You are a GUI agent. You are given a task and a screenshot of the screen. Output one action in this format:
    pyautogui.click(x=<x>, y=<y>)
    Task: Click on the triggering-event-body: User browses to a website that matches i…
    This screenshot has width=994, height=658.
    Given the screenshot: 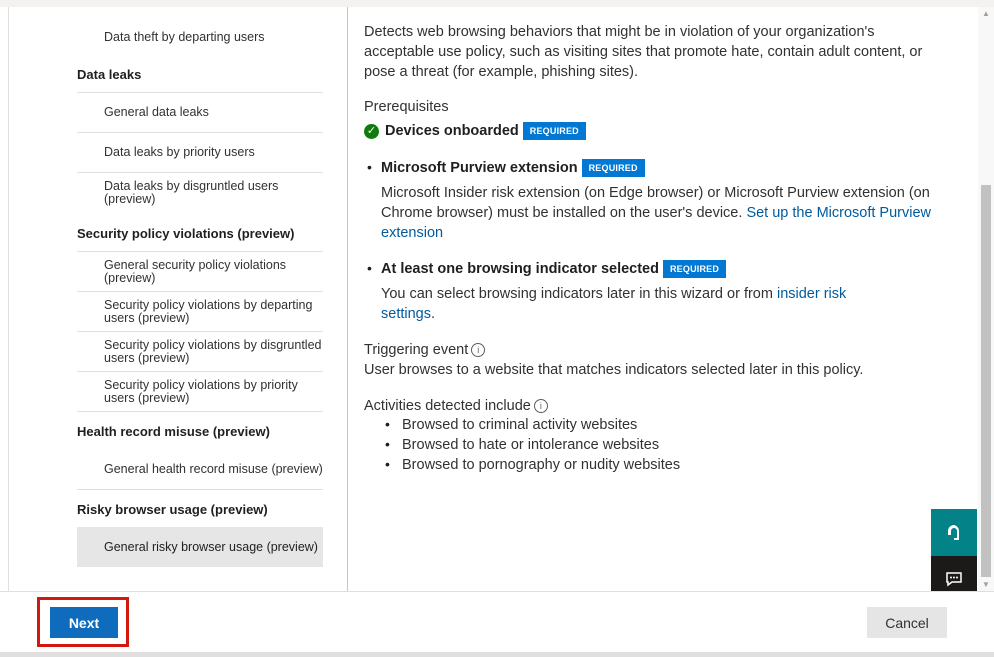 What is the action you would take?
    pyautogui.click(x=614, y=370)
    